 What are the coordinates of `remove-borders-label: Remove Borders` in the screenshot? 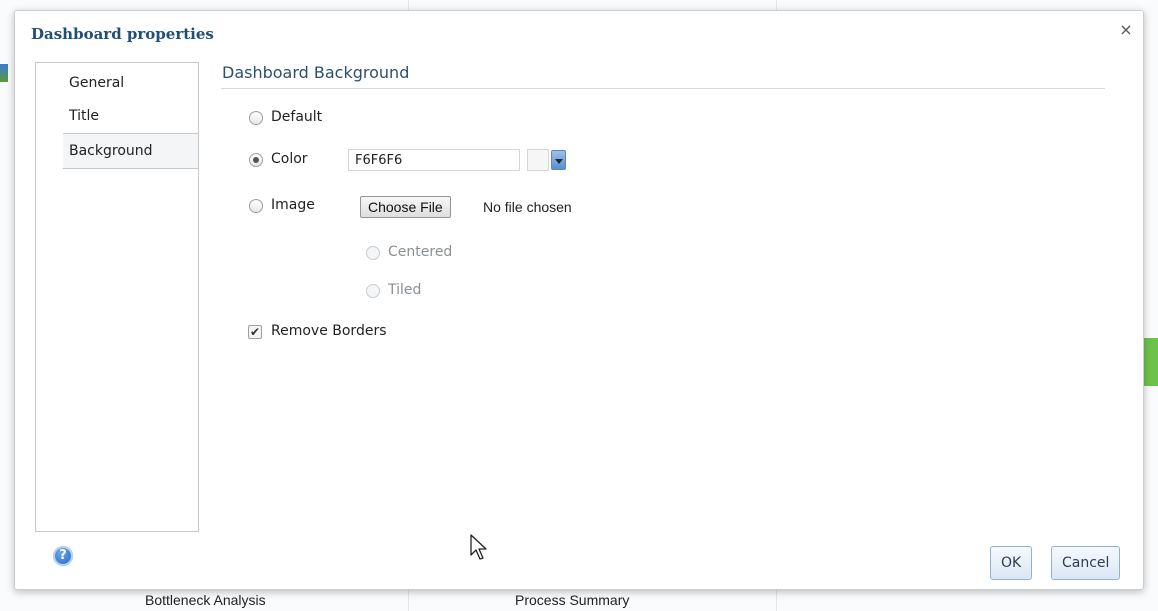 It's located at (329, 331).